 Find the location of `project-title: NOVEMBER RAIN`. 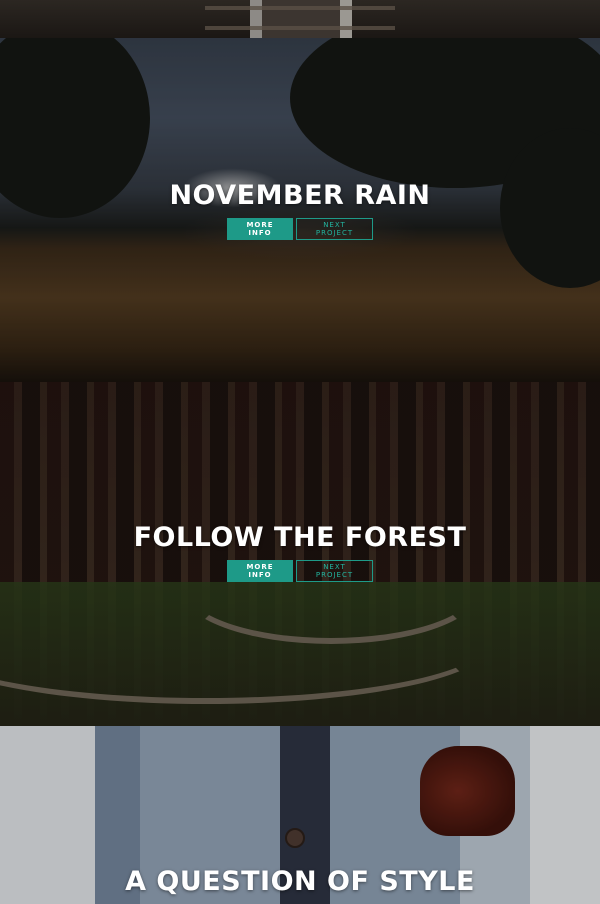

project-title: NOVEMBER RAIN is located at coordinates (300, 195).